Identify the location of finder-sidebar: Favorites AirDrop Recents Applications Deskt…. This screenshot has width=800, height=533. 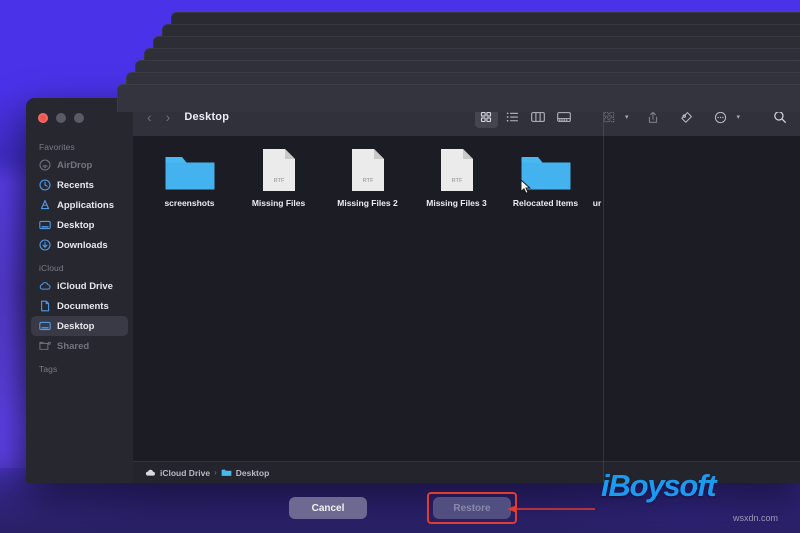
(79, 290).